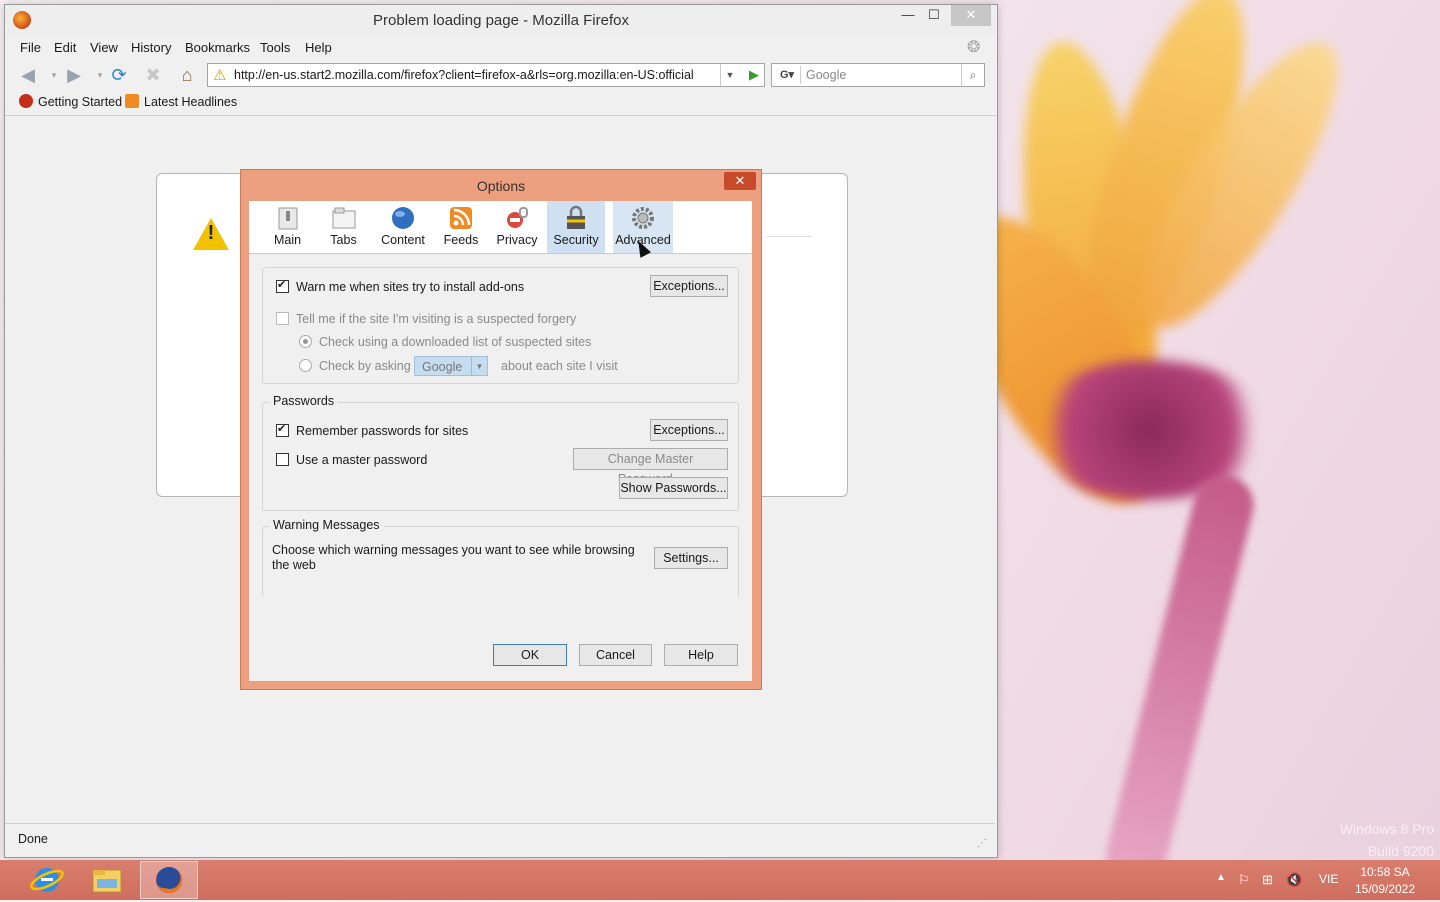 The width and height of the screenshot is (1440, 902). What do you see at coordinates (30, 47) in the screenshot?
I see `menu-file: File` at bounding box center [30, 47].